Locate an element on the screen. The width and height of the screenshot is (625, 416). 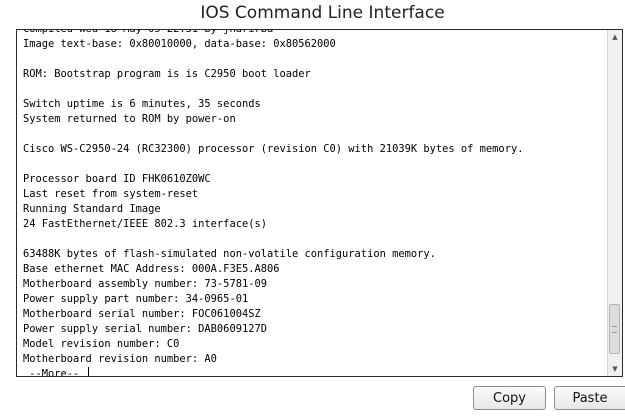
scroll-up-arrow-icon: ▲ is located at coordinates (615, 37).